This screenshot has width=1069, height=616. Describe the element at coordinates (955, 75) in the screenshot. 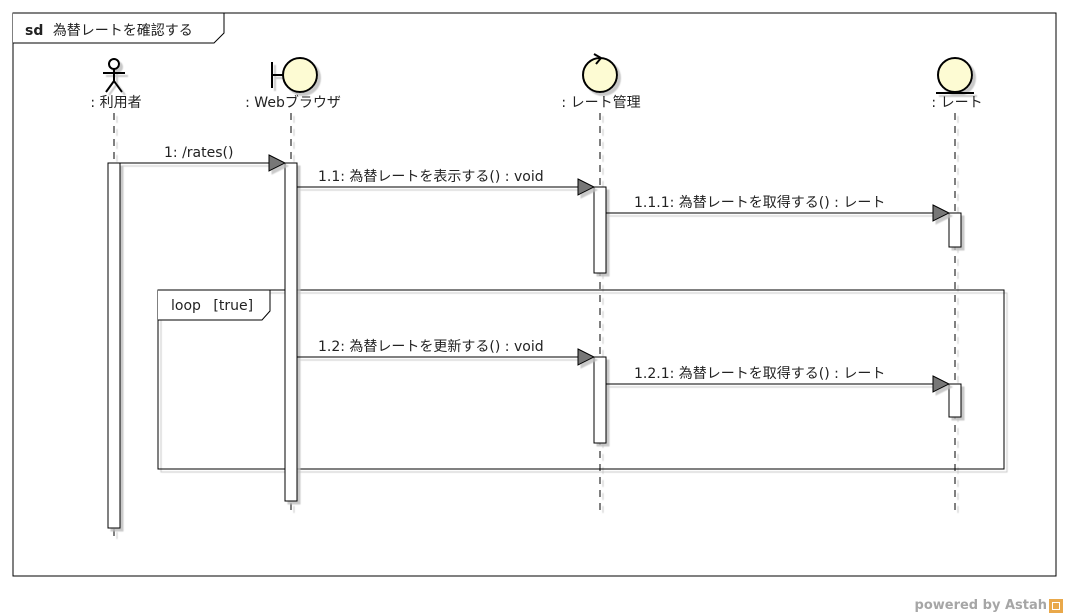

I see `entity-icon` at that location.